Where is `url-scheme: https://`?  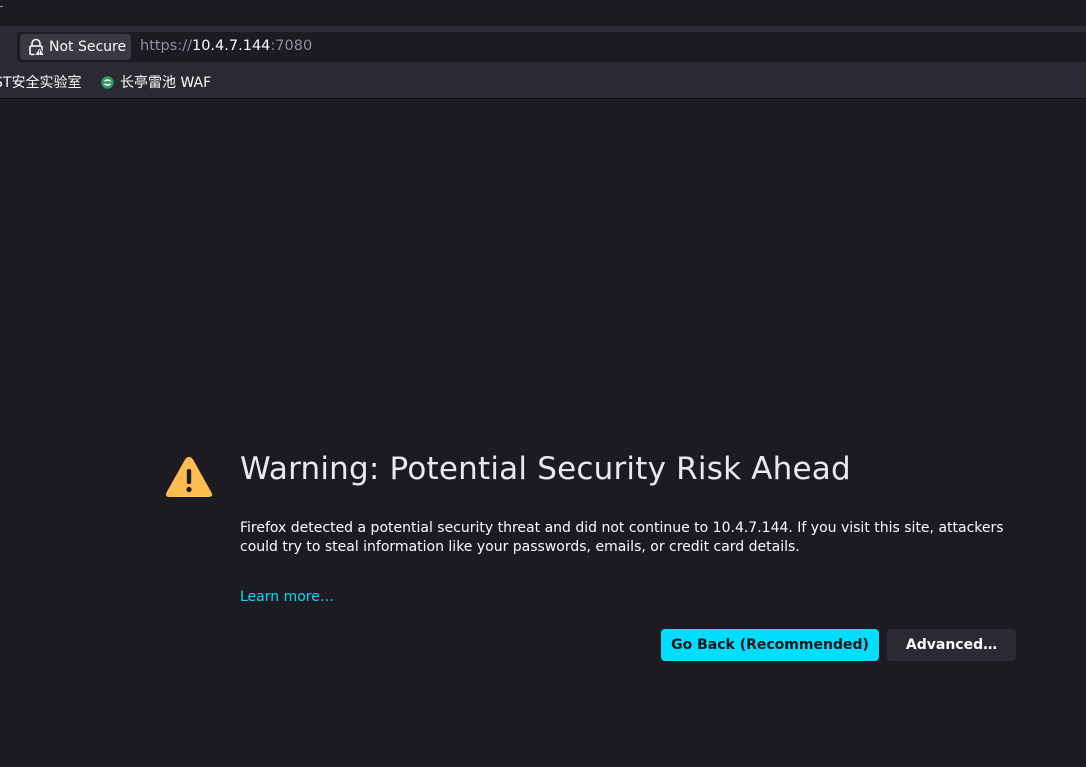 url-scheme: https:// is located at coordinates (166, 46).